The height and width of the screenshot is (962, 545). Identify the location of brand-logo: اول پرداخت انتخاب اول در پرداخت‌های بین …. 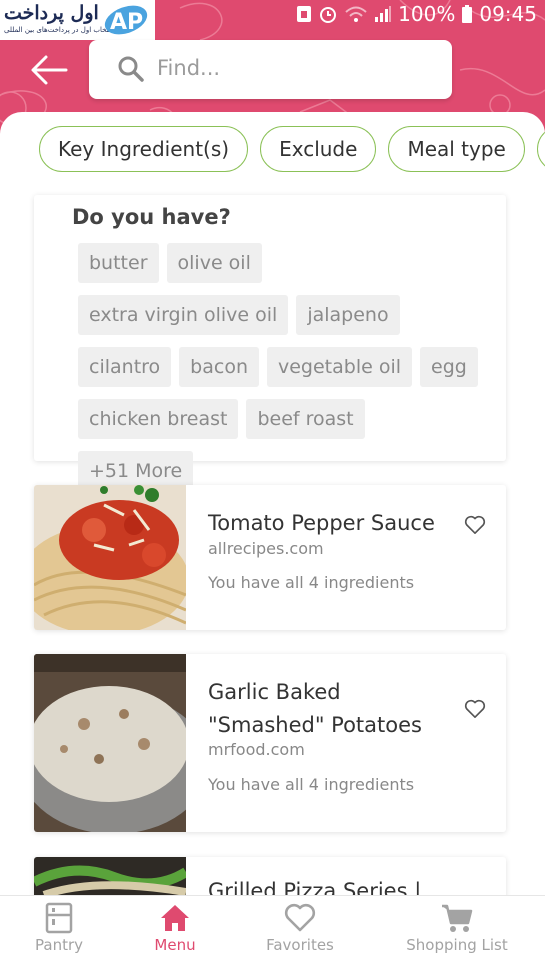
(77, 20).